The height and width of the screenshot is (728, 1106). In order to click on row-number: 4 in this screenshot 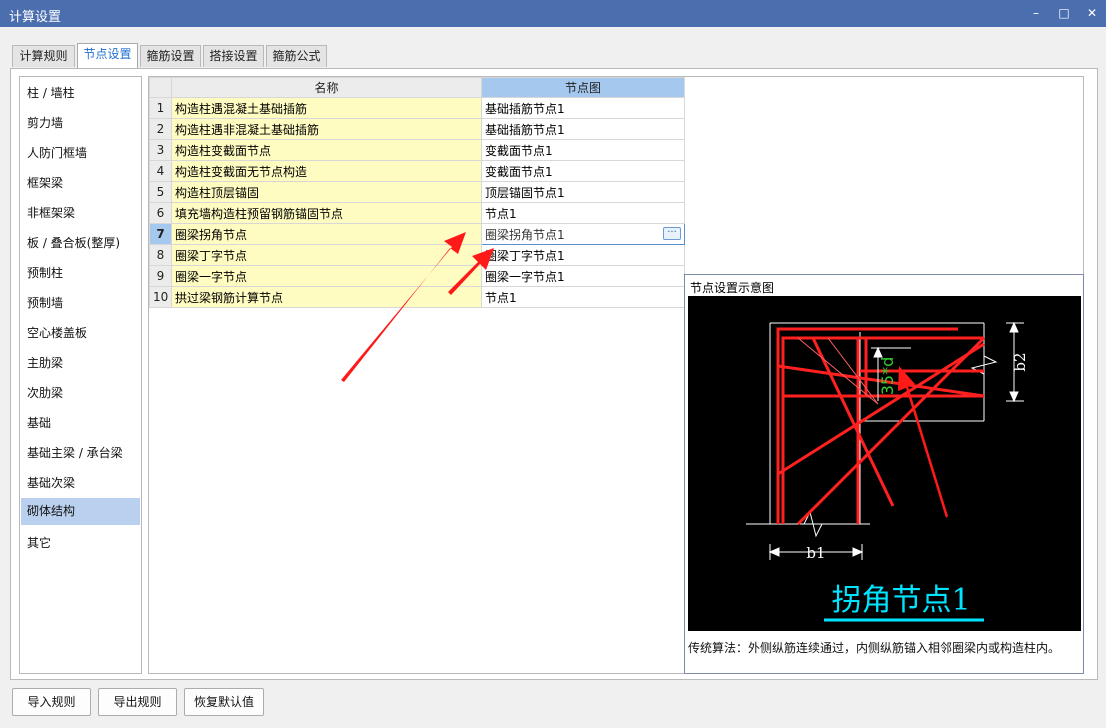, I will do `click(160, 171)`.